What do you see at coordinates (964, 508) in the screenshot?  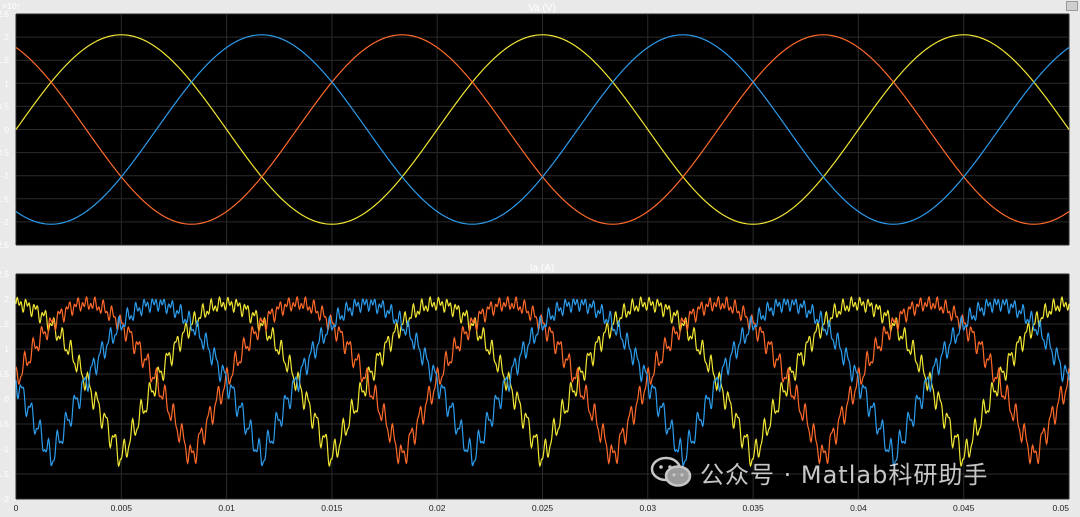 I see `xtick-label: 0.045` at bounding box center [964, 508].